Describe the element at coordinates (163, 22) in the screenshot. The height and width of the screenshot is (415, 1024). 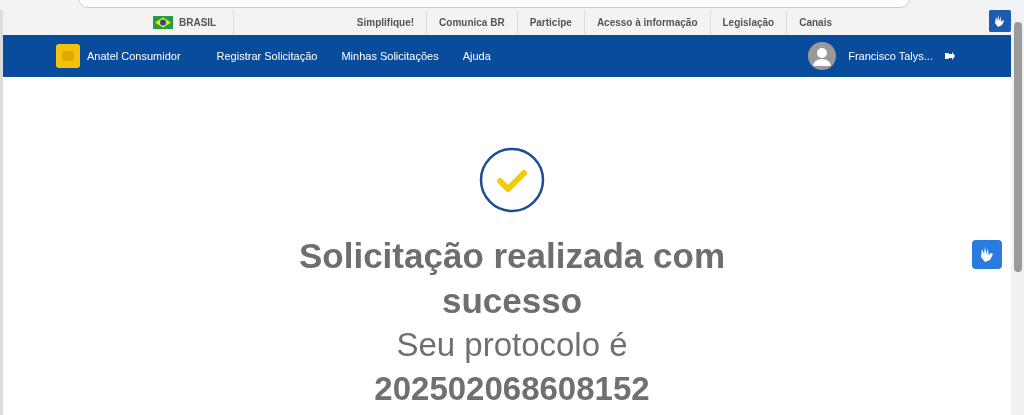
I see `brazil-flag-icon` at that location.